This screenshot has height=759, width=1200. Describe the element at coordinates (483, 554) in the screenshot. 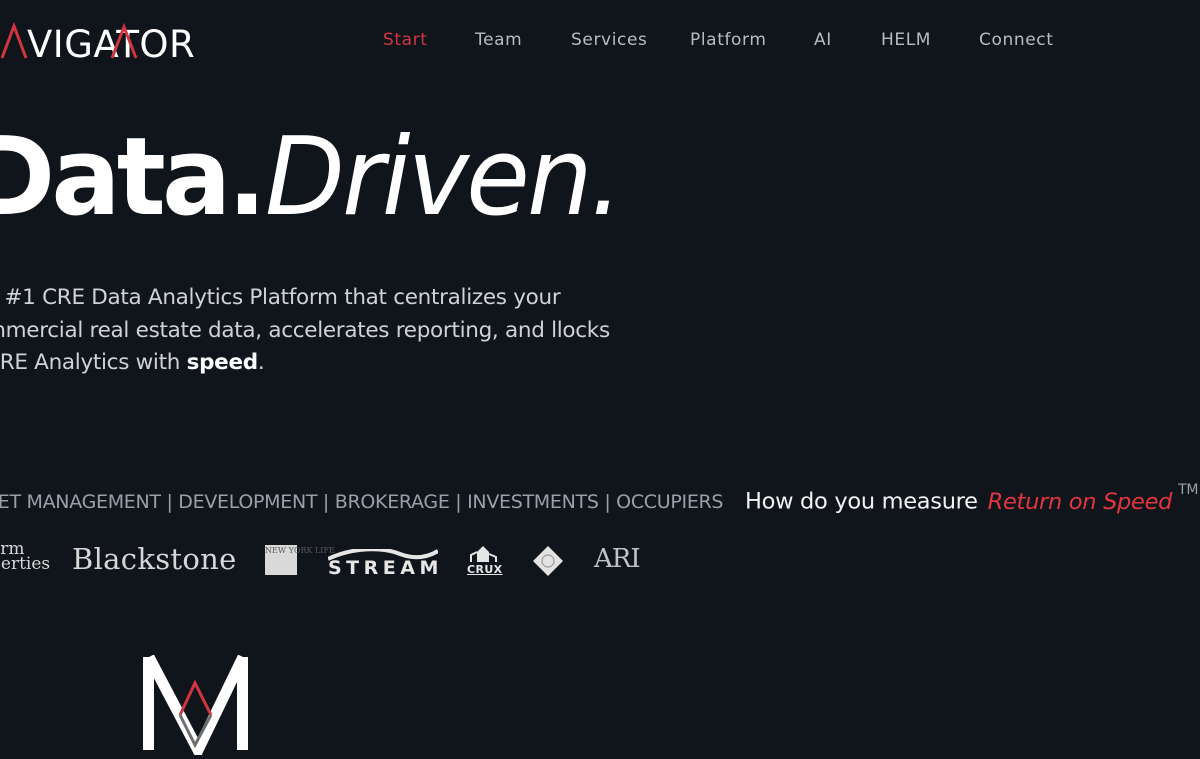

I see `crux-building-icon` at that location.